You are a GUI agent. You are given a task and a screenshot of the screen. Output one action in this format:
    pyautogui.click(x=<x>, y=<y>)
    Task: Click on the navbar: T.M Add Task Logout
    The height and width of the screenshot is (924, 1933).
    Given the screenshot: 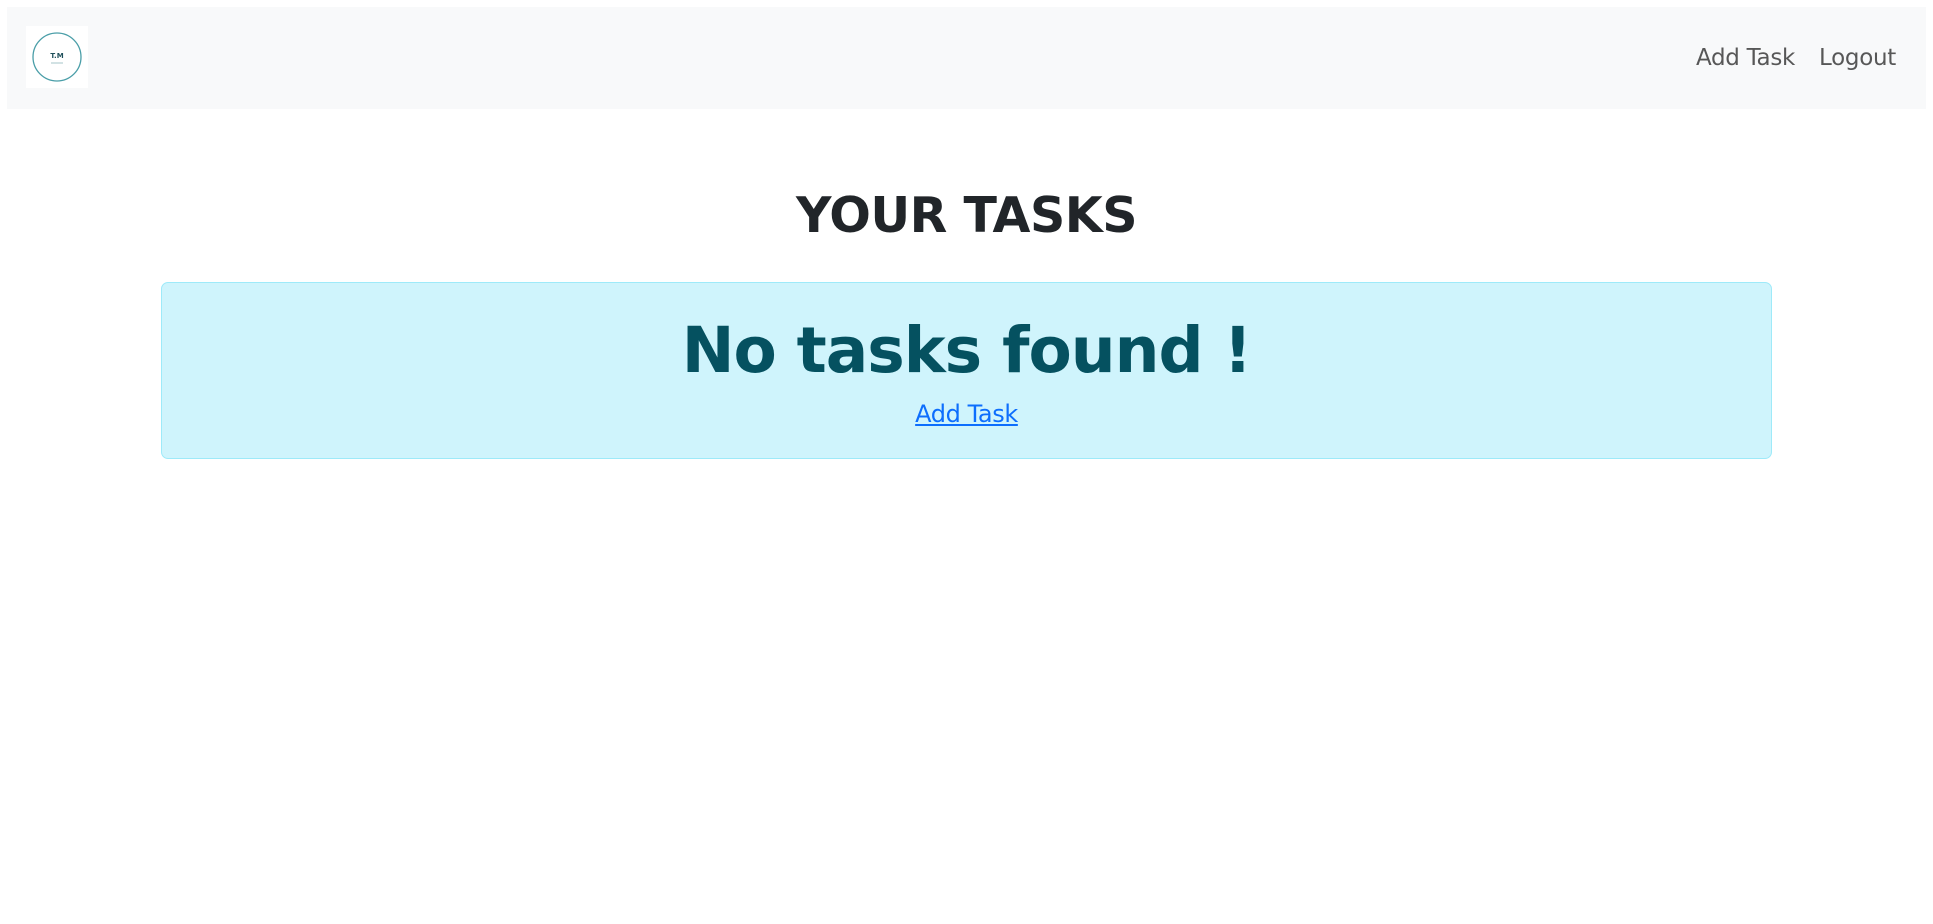 What is the action you would take?
    pyautogui.click(x=966, y=58)
    